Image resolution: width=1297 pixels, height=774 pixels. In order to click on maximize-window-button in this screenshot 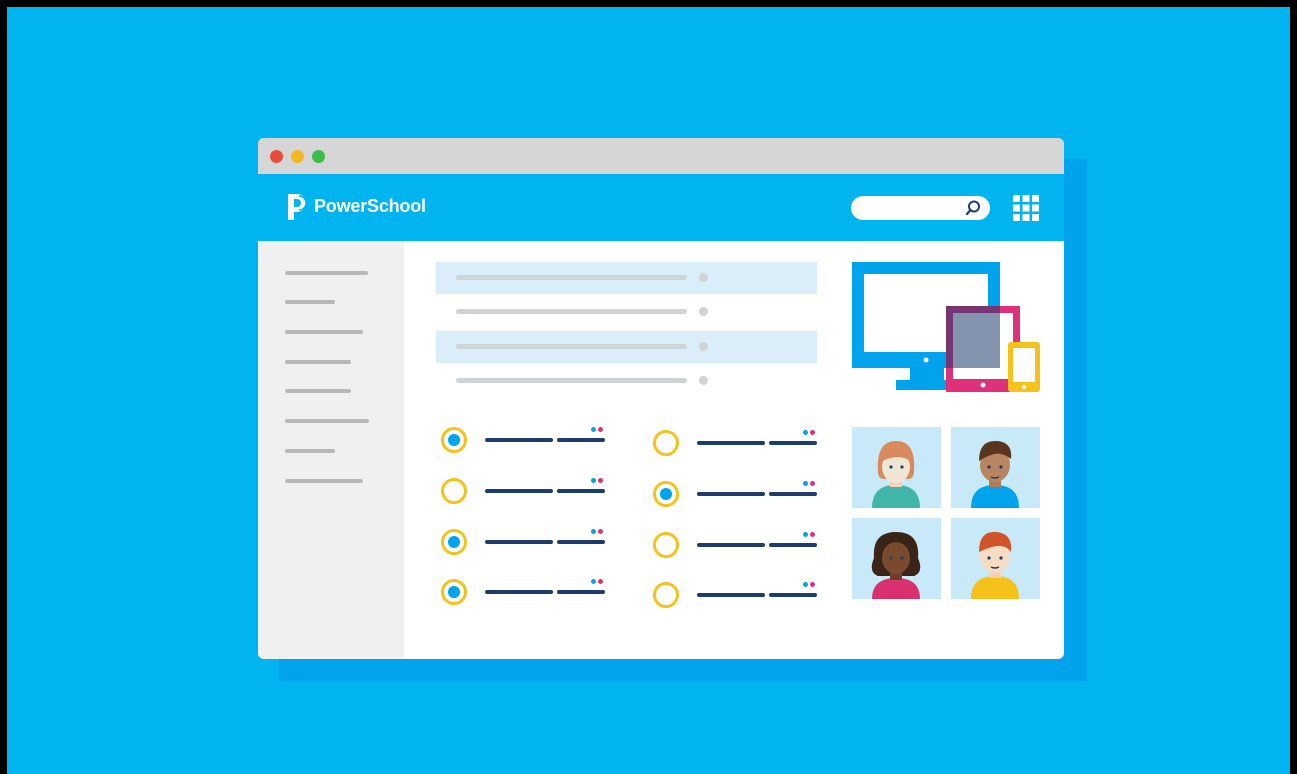, I will do `click(318, 156)`.